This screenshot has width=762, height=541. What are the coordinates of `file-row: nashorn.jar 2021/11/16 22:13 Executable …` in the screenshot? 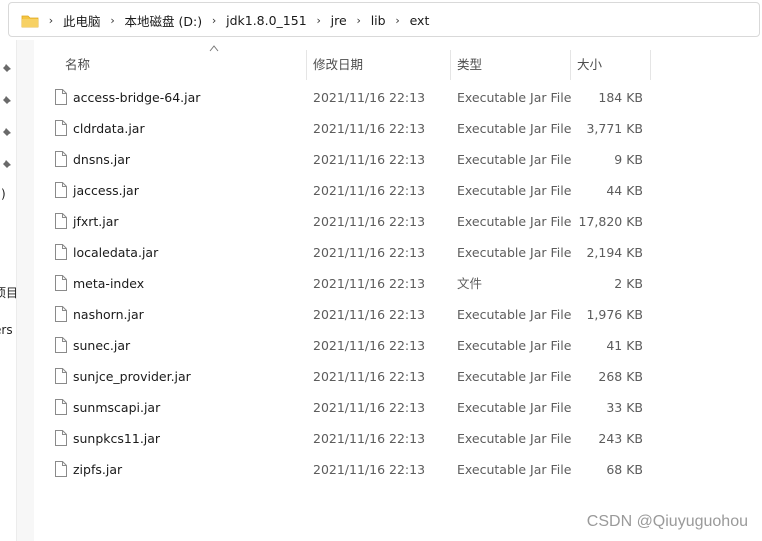 It's located at (397, 314).